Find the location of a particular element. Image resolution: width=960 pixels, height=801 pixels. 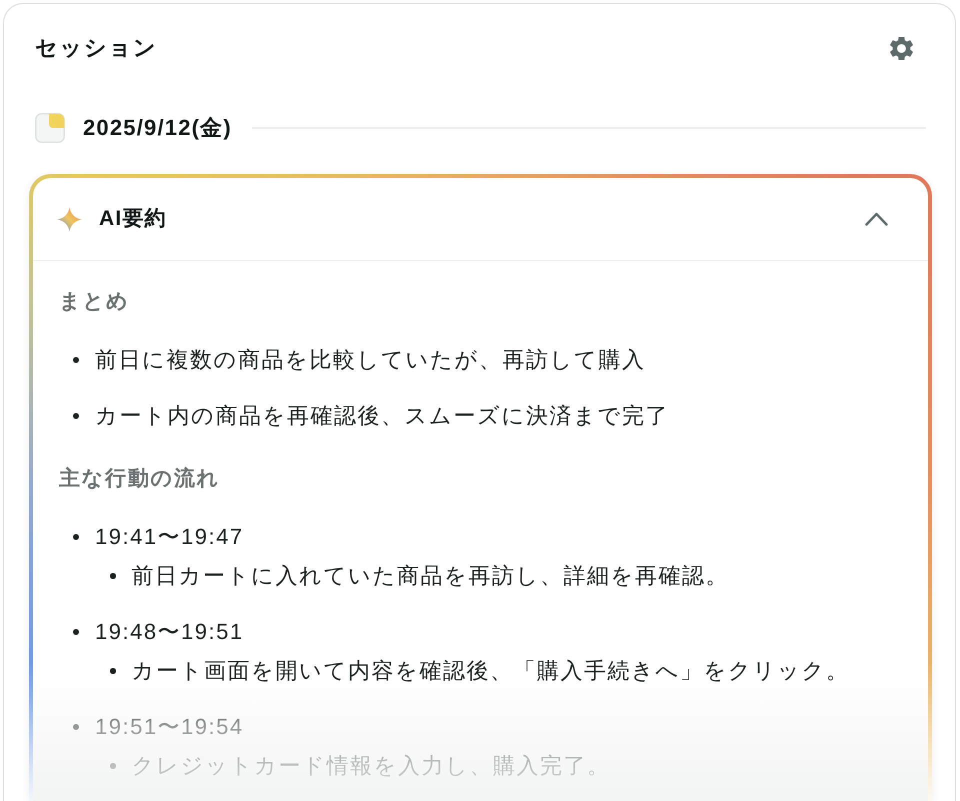

list-item-text: 19:51〜19:54 is located at coordinates (169, 727).